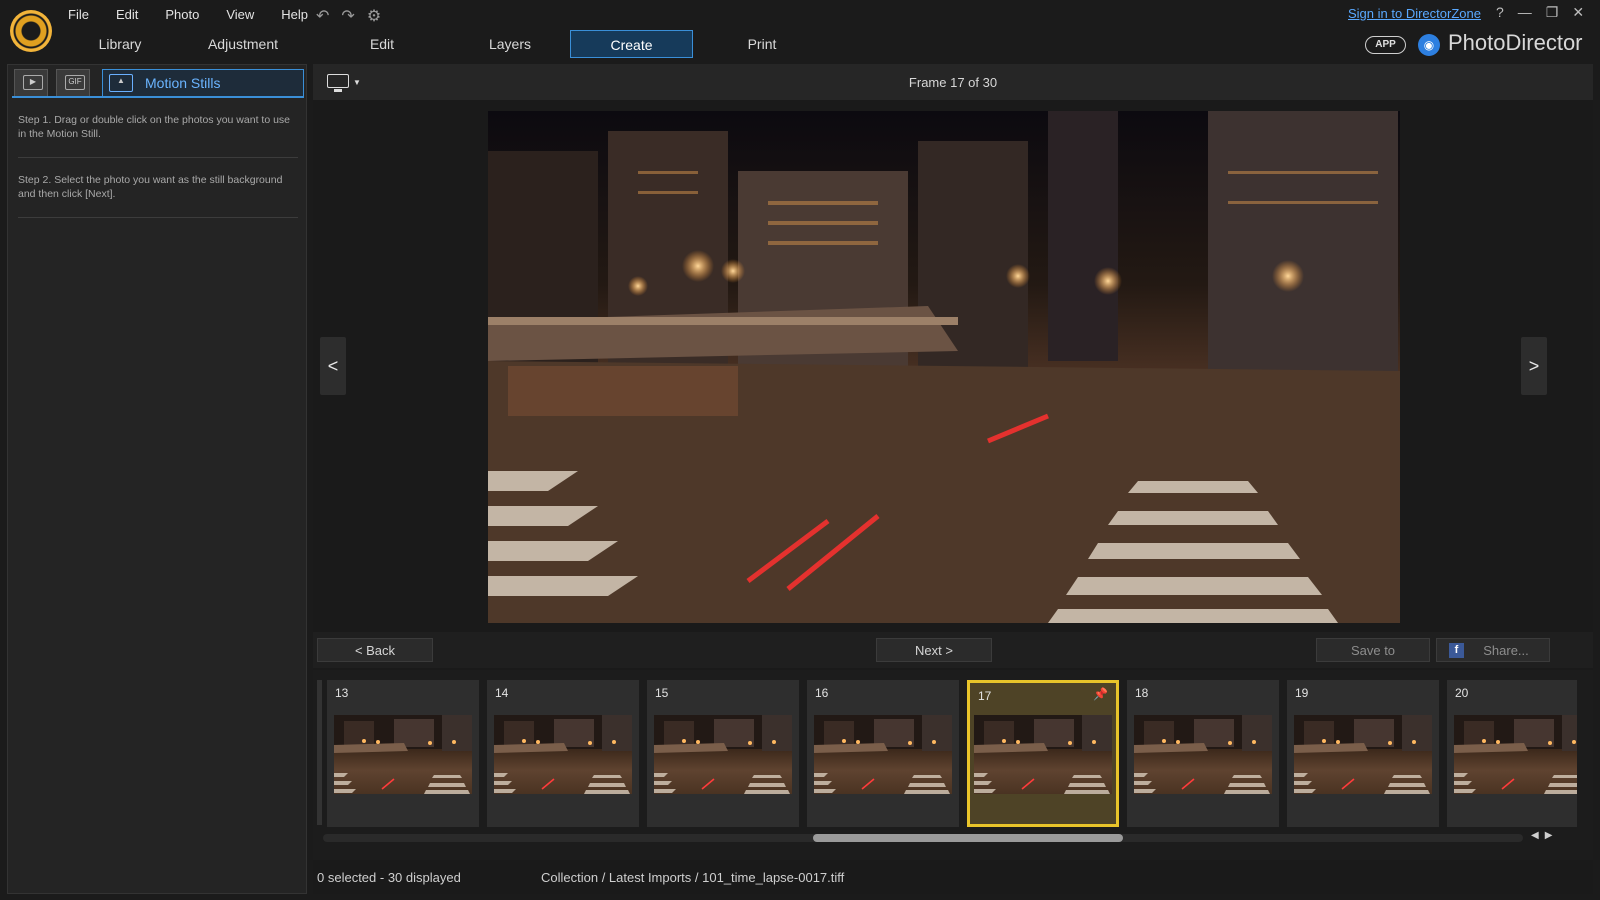  I want to click on filmstrip-frame: 19, so click(1363, 753).